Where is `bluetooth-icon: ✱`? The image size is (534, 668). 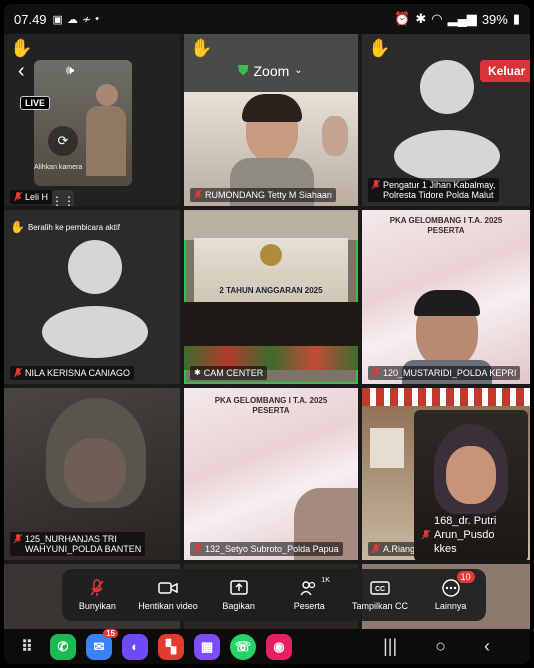
bluetooth-icon: ✱ is located at coordinates (421, 18).